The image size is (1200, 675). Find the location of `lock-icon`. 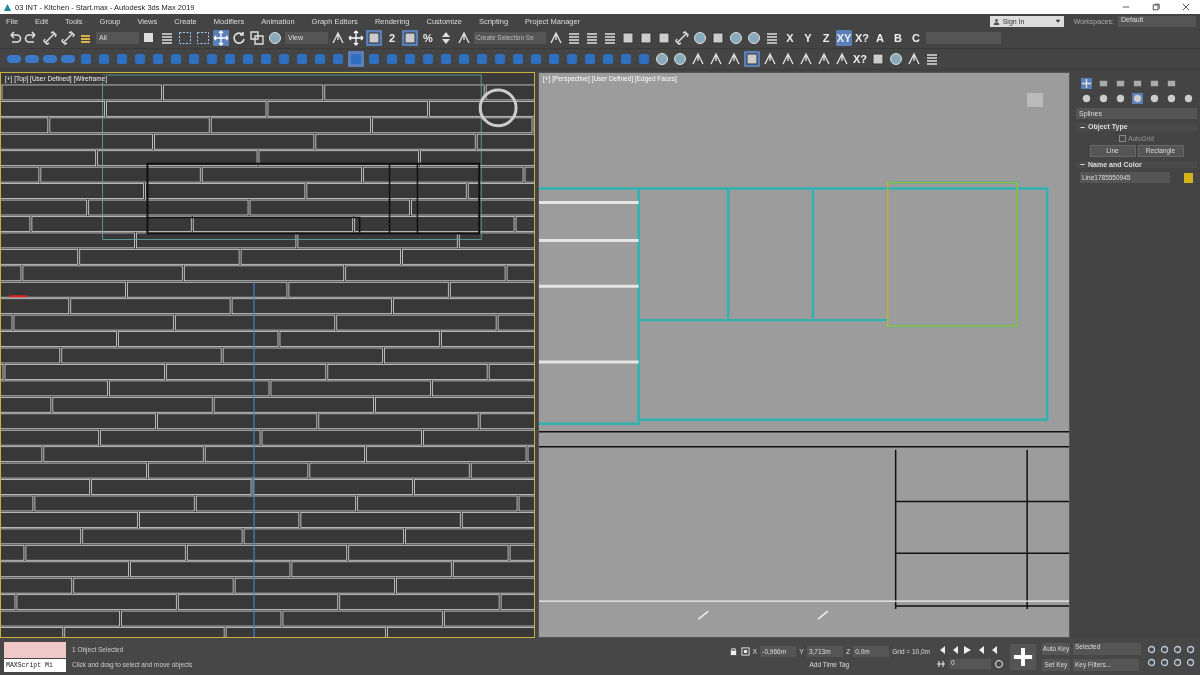

lock-icon is located at coordinates (733, 651).